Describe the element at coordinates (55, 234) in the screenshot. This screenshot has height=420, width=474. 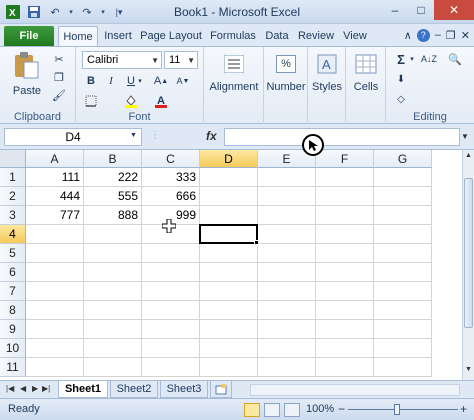
I see `cell-a4` at that location.